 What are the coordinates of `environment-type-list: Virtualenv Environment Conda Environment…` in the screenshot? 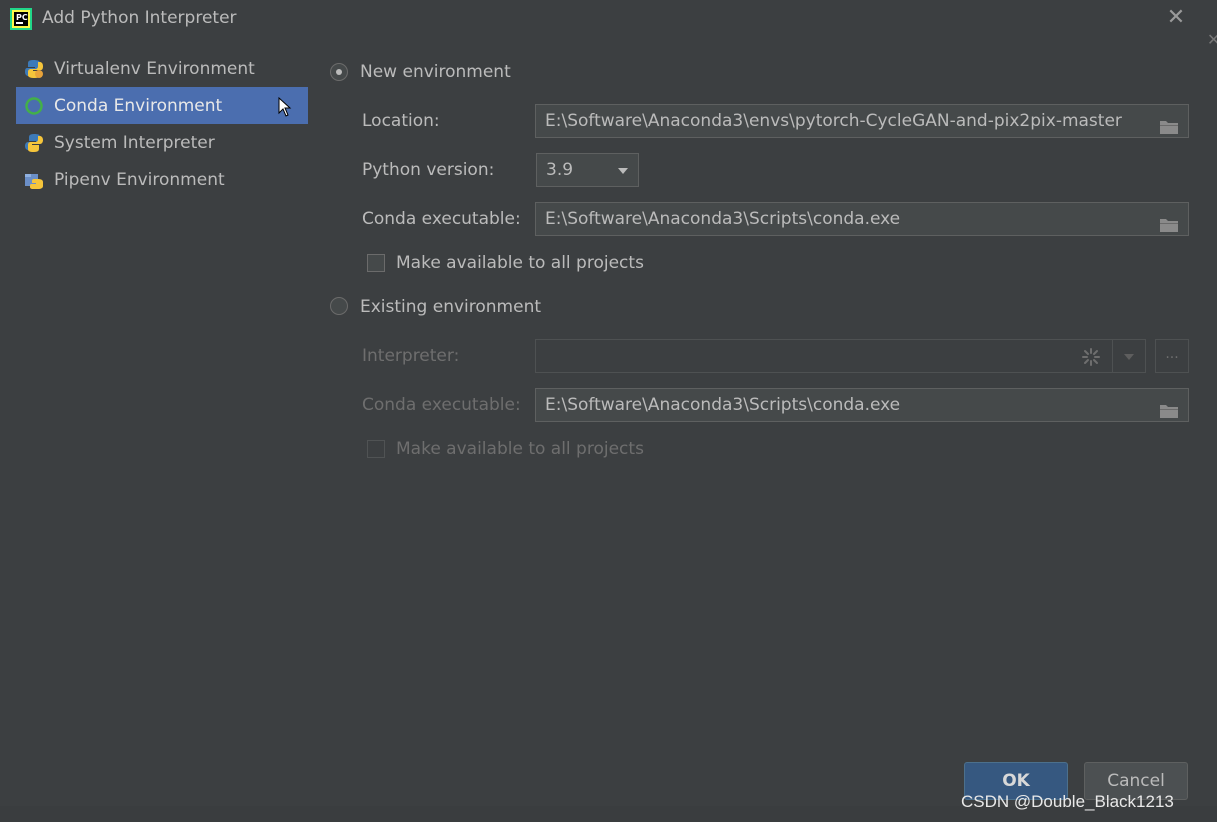 It's located at (162, 124).